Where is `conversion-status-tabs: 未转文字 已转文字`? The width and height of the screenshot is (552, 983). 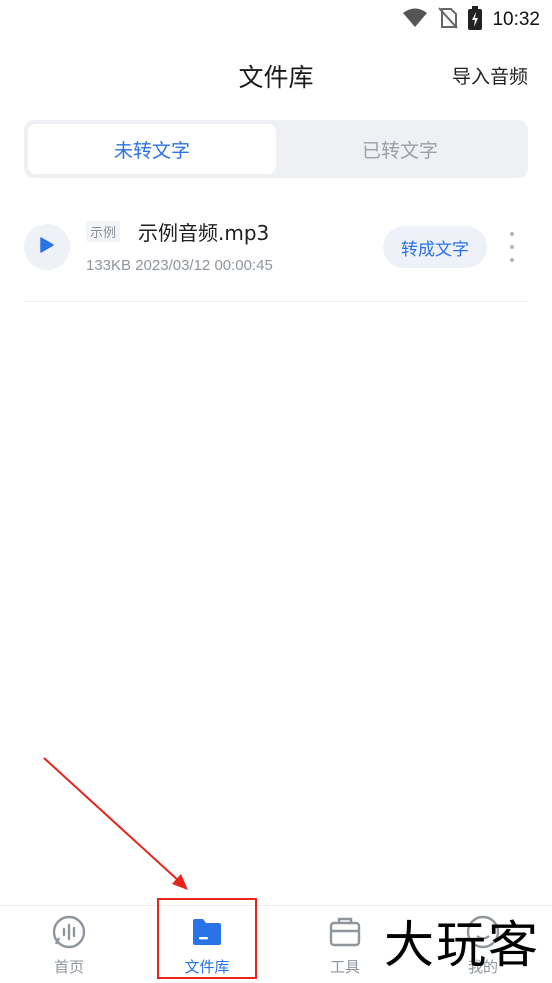
conversion-status-tabs: 未转文字 已转文字 is located at coordinates (276, 149).